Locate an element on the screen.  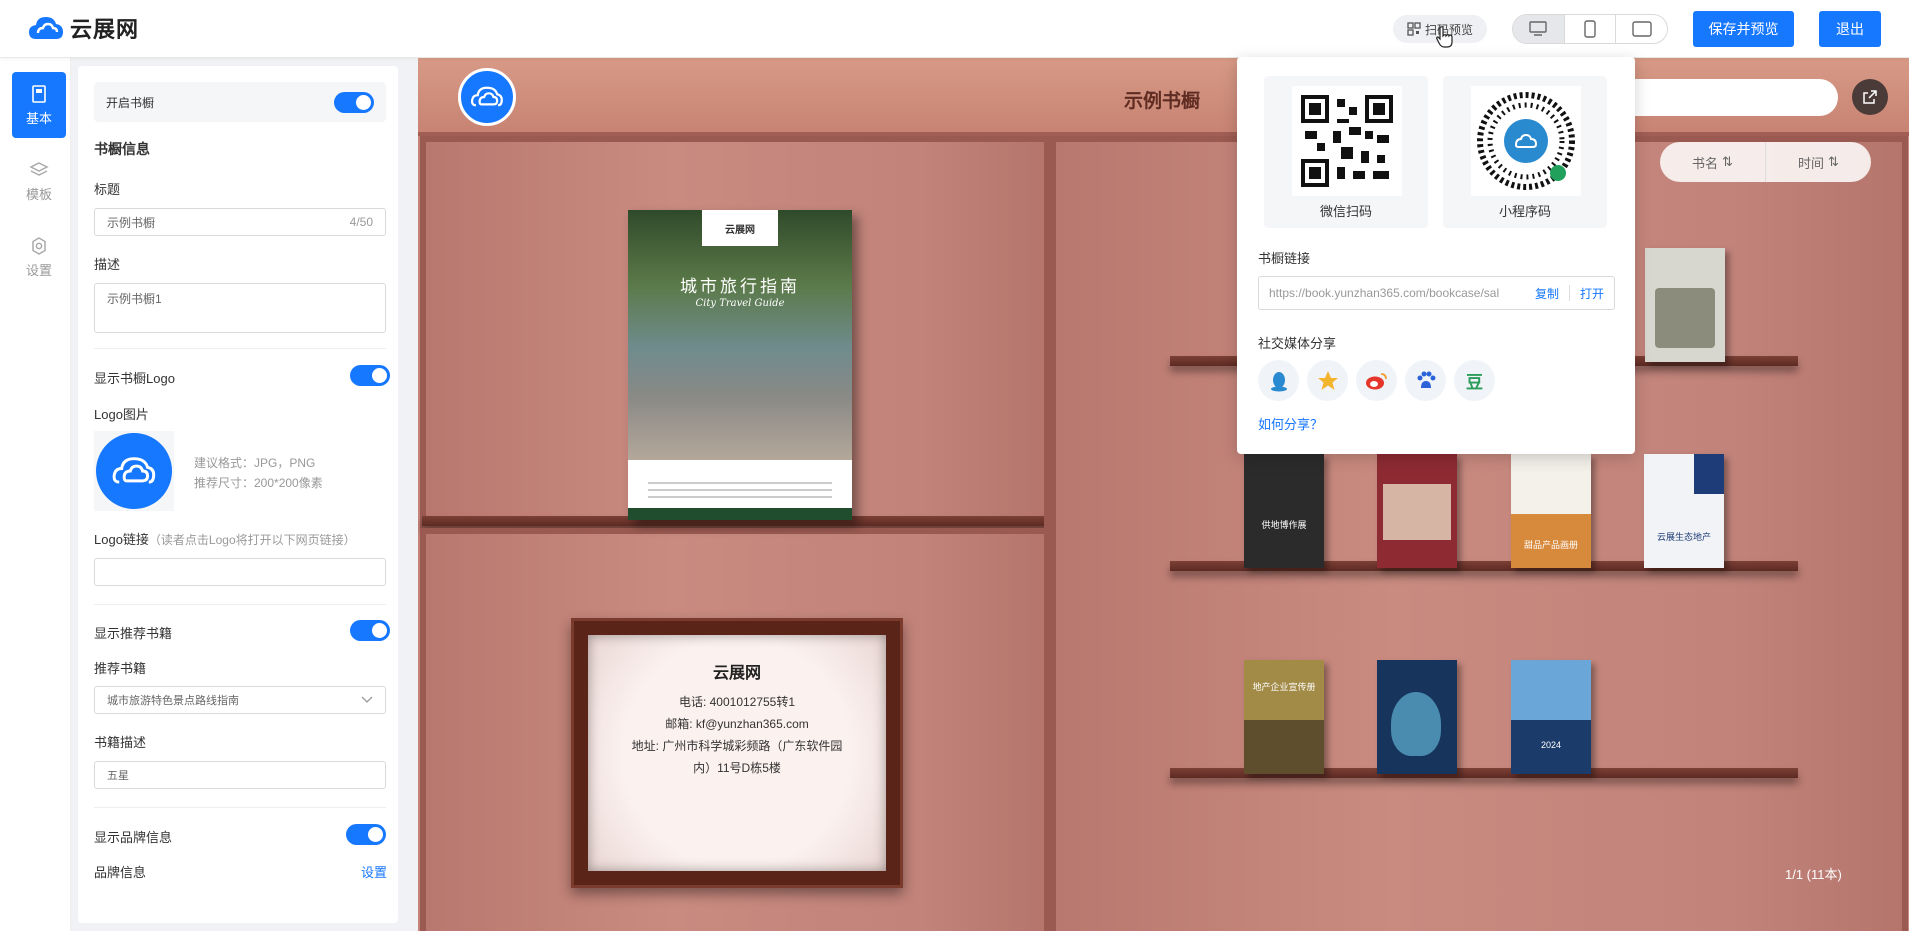
book-title: 地产企业宣传册 is located at coordinates (1284, 687).